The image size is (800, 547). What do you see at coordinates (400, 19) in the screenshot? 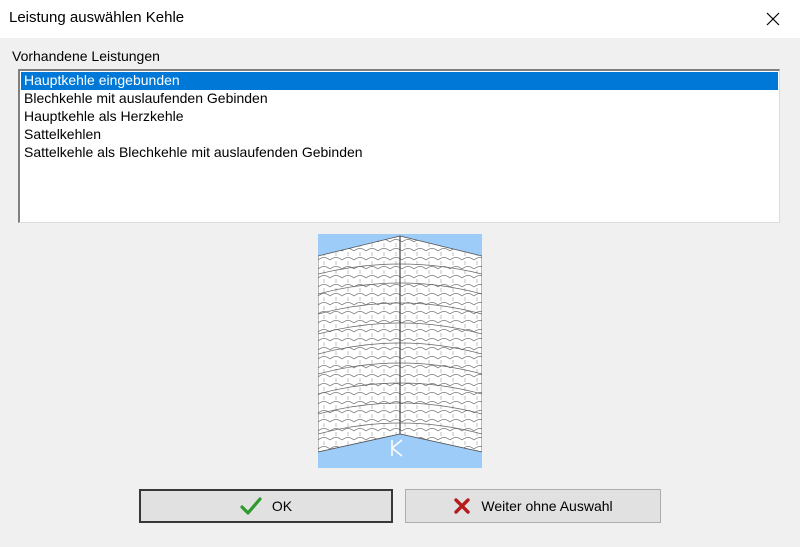
I see `title-bar: Leistung auswählen Kehle` at bounding box center [400, 19].